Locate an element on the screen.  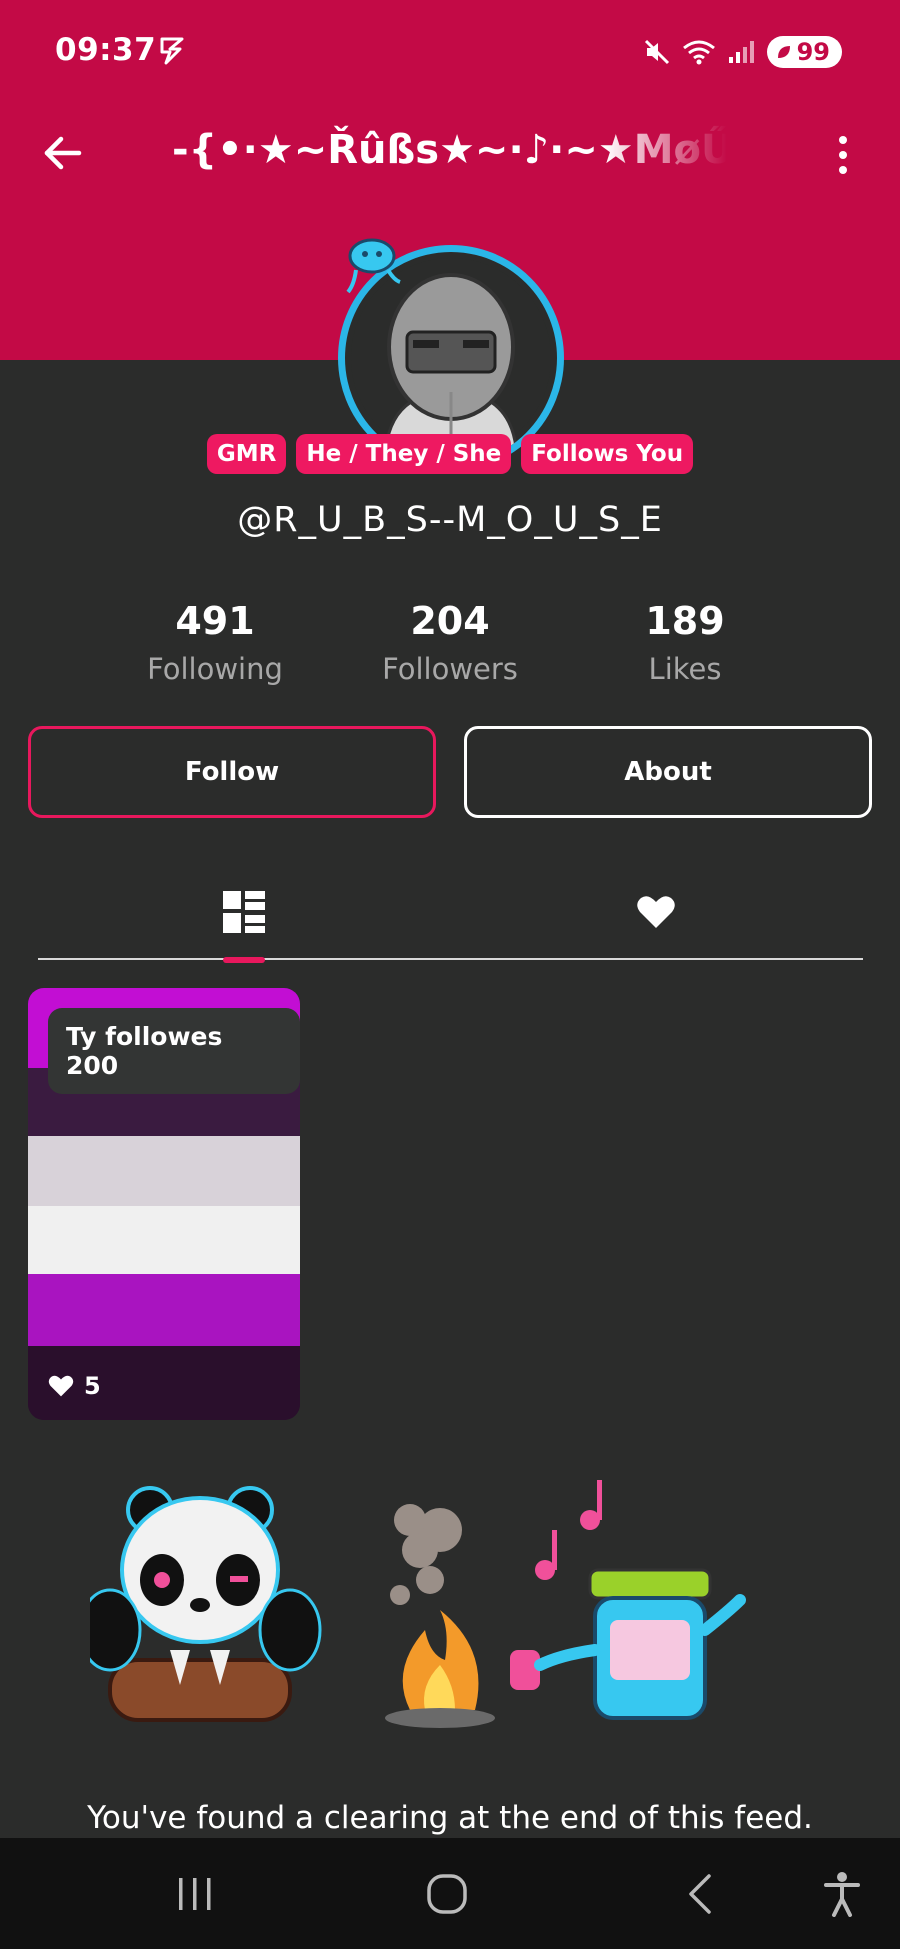
home-button is located at coordinates (447, 1894).